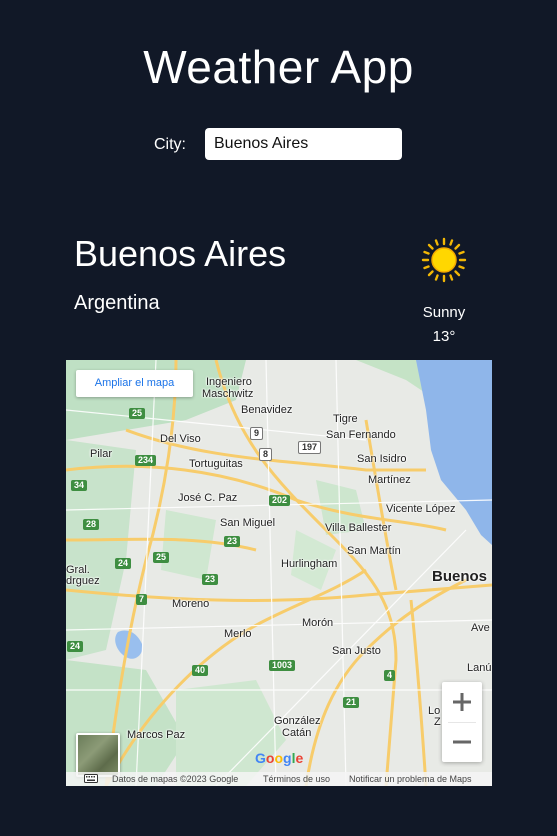 This screenshot has width=557, height=836. I want to click on place-label-lanus: Lanú, so click(479, 668).